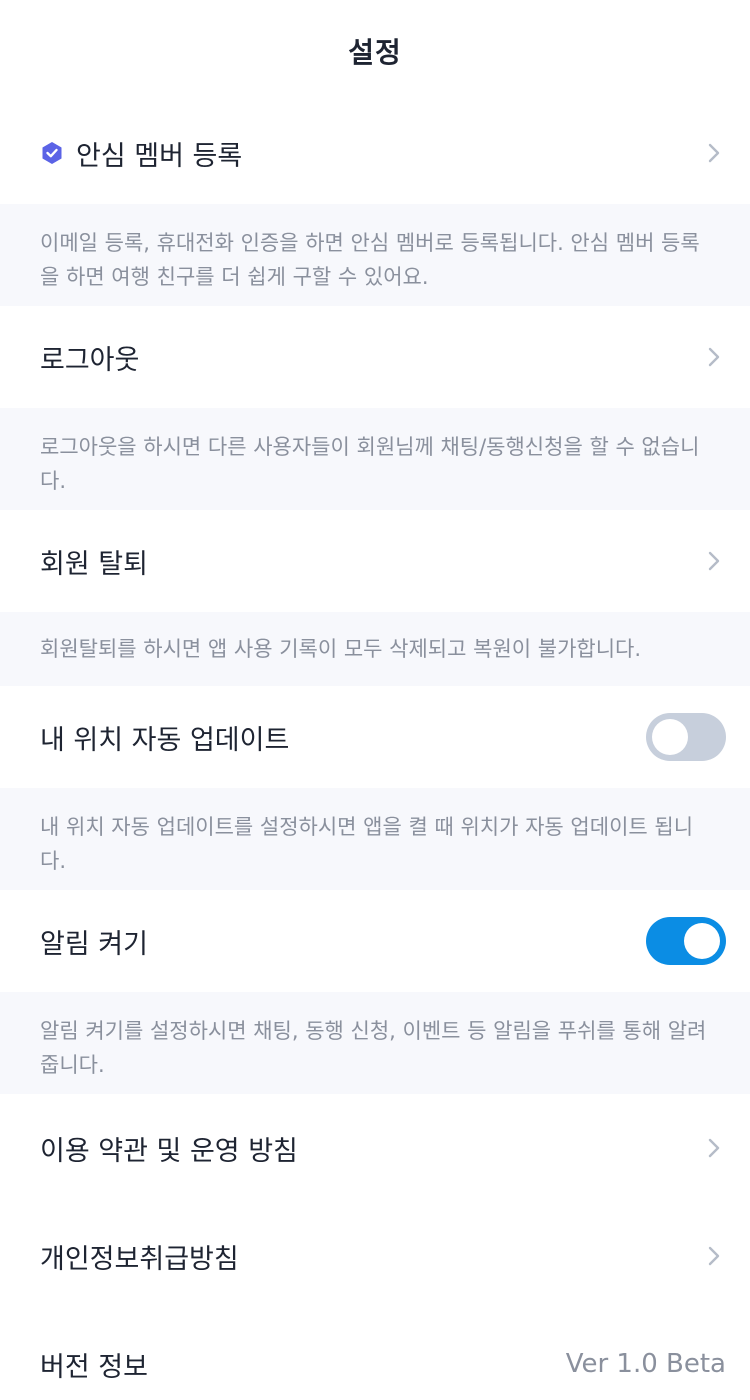 This screenshot has width=750, height=1400. What do you see at coordinates (375, 561) in the screenshot?
I see `withdraw-row: 회원 탈퇴` at bounding box center [375, 561].